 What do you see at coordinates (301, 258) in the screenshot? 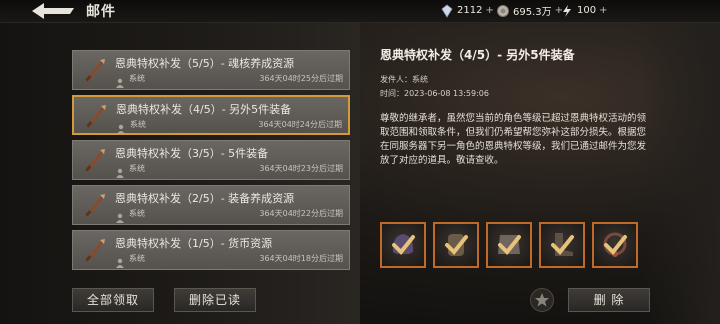
I see `mail-expire: 364天04时18分后过期` at bounding box center [301, 258].